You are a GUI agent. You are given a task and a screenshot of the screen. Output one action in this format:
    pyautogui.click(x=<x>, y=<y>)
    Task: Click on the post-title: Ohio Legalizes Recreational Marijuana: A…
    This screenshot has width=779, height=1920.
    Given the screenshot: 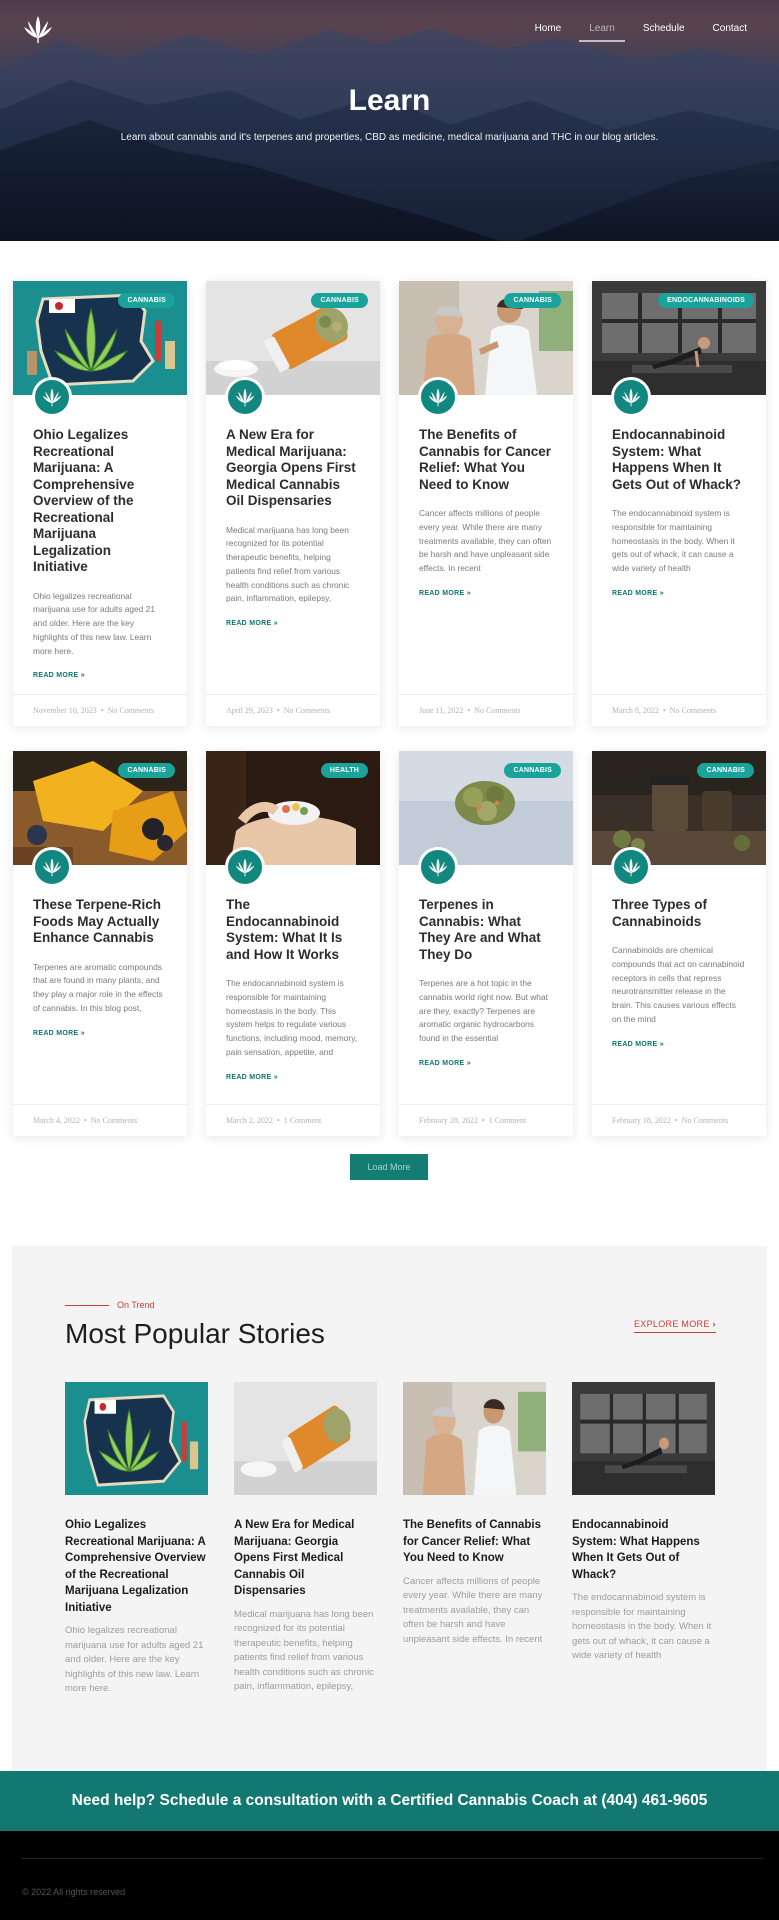 What is the action you would take?
    pyautogui.click(x=100, y=501)
    